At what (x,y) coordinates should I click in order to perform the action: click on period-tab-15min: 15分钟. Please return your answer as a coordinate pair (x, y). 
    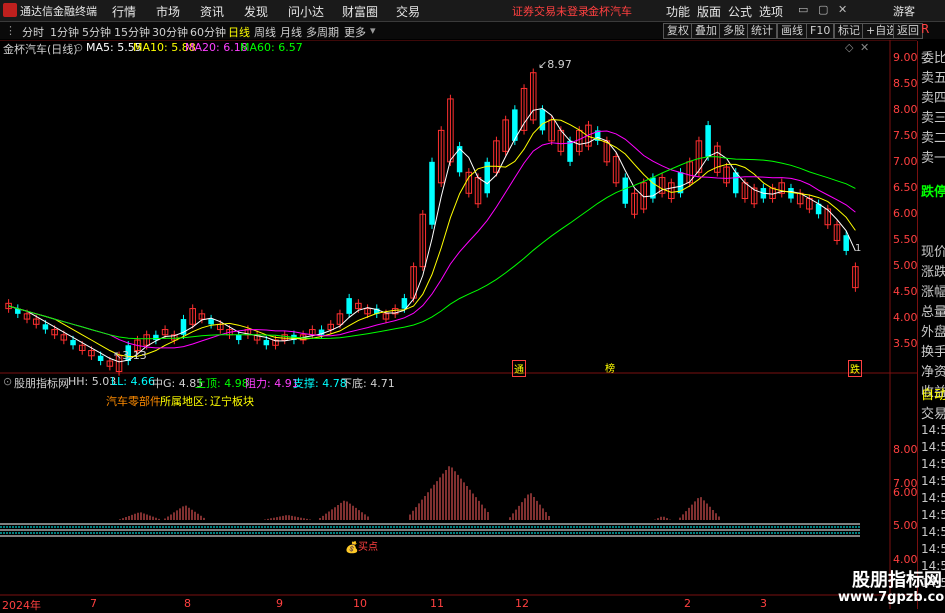
    Looking at the image, I should click on (132, 32).